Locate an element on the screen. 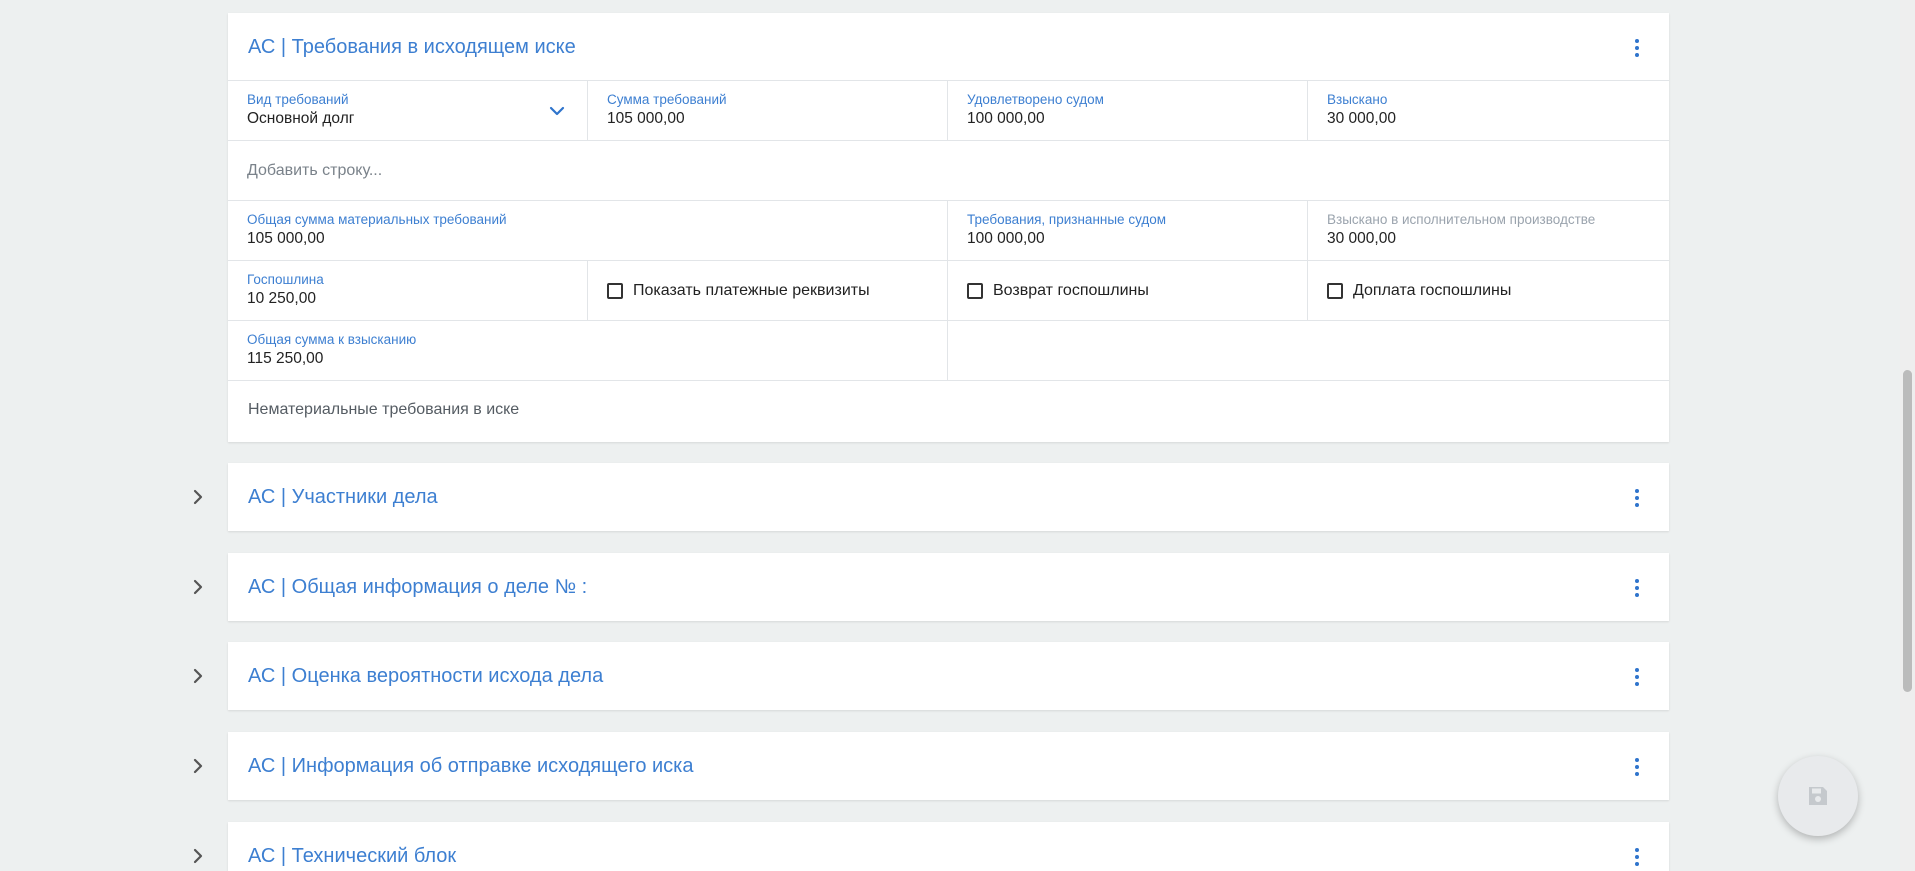 The image size is (1915, 871). section-technical: АС | Технический блок is located at coordinates (948, 846).